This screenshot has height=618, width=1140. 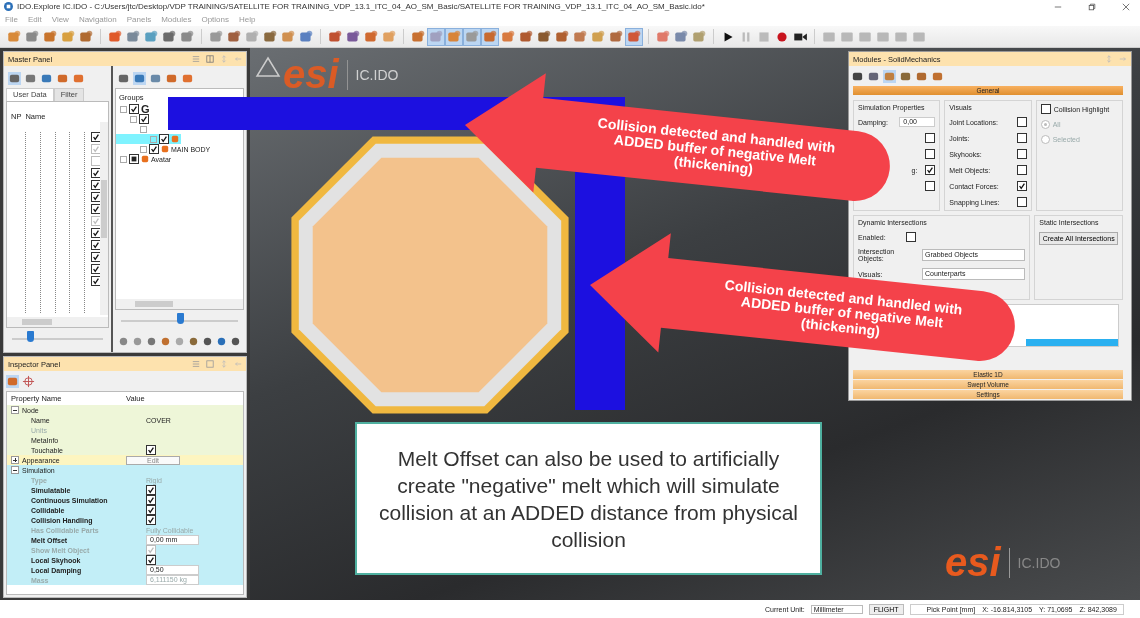 I want to click on part-icon, so click(x=145, y=159).